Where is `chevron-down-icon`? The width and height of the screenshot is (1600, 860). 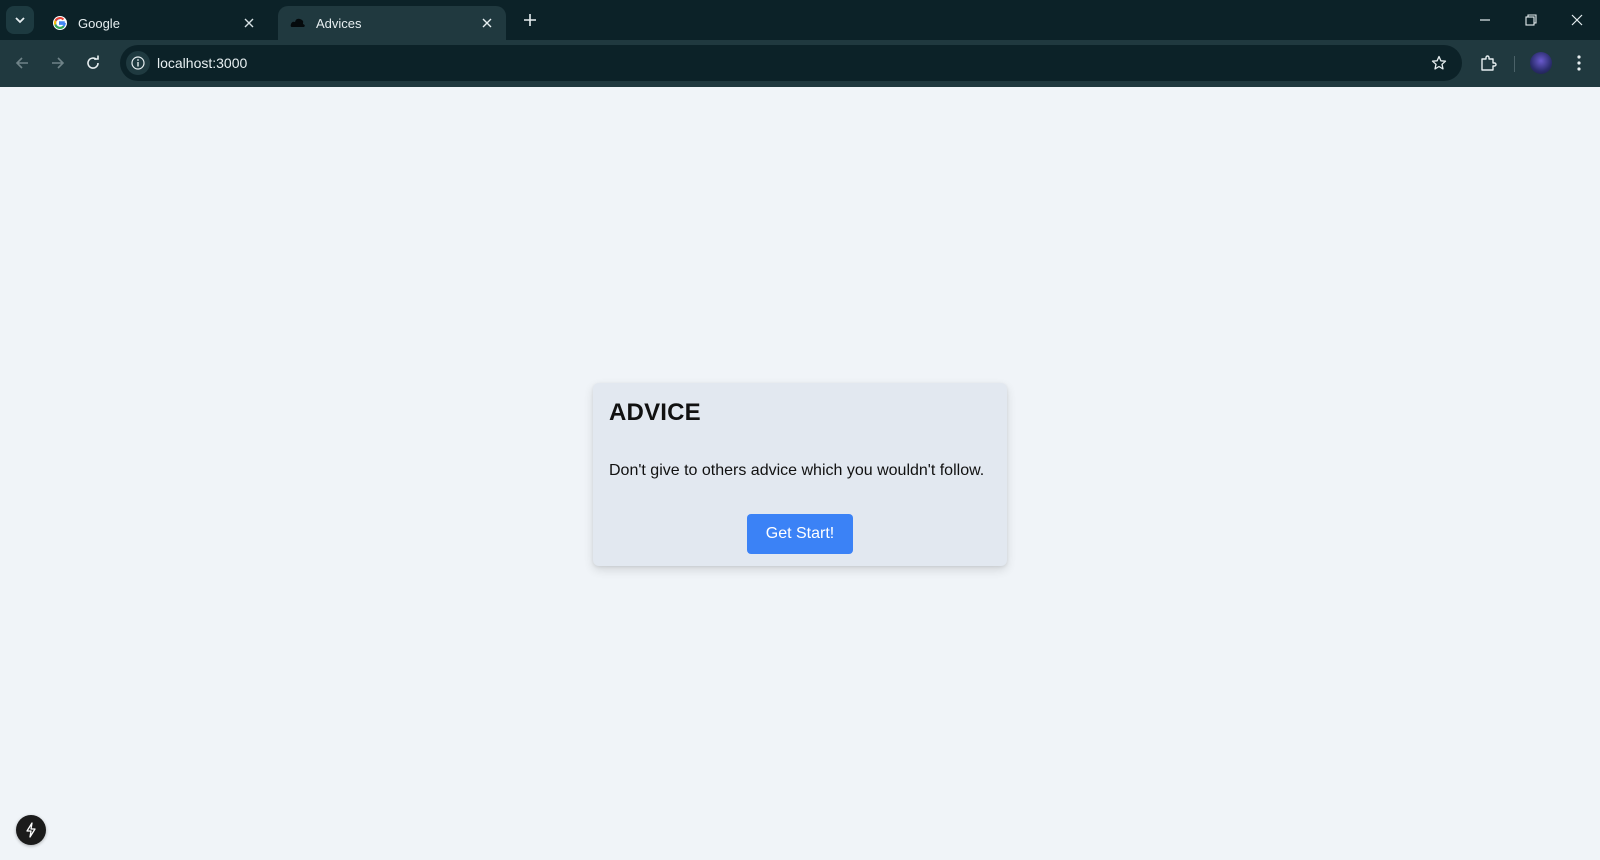 chevron-down-icon is located at coordinates (20, 20).